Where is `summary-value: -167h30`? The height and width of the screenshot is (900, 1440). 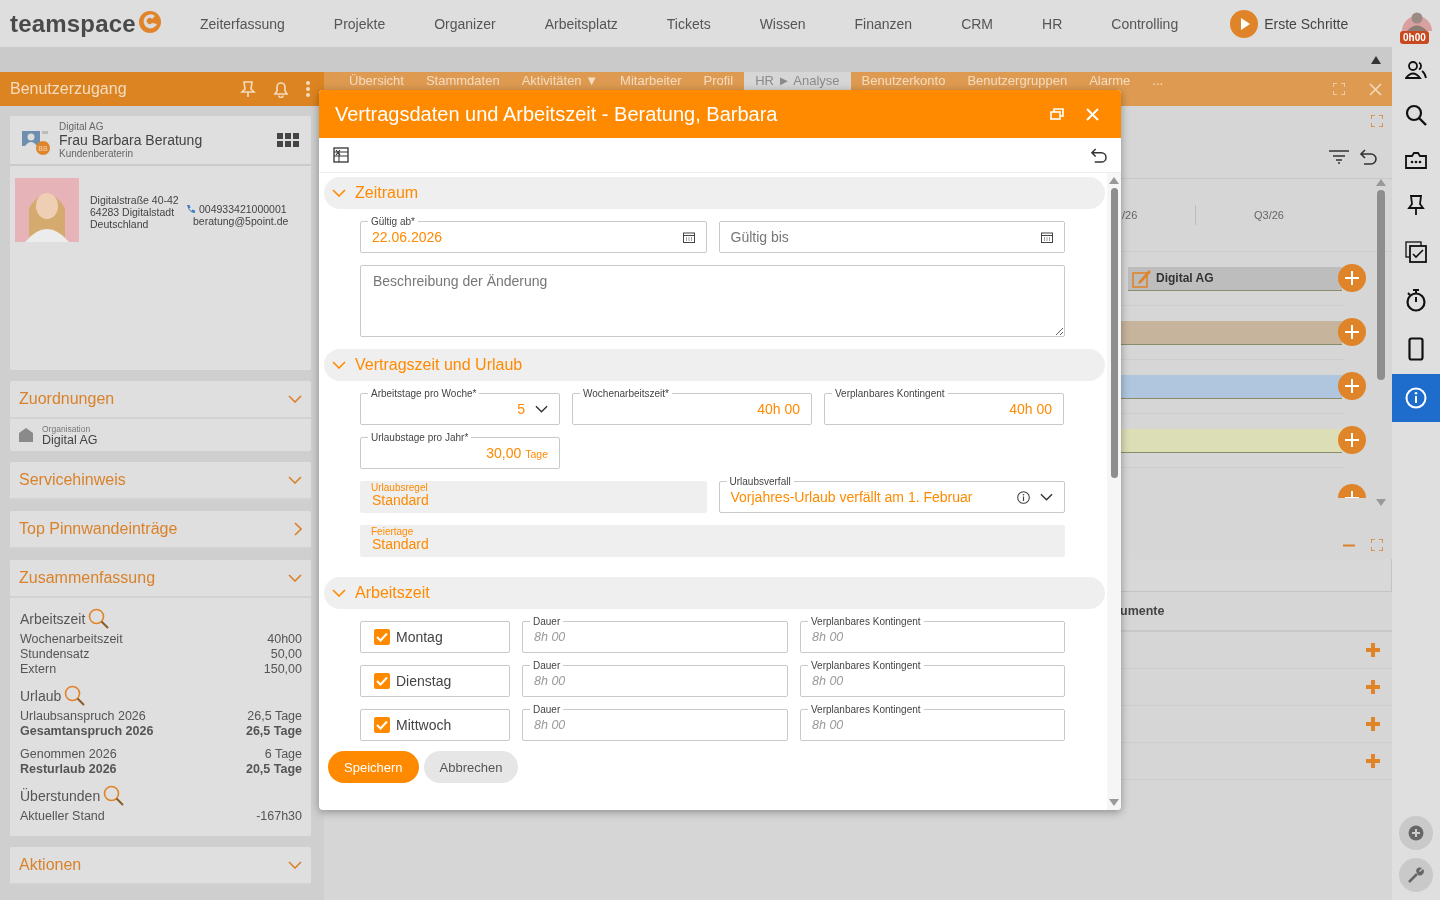 summary-value: -167h30 is located at coordinates (279, 816).